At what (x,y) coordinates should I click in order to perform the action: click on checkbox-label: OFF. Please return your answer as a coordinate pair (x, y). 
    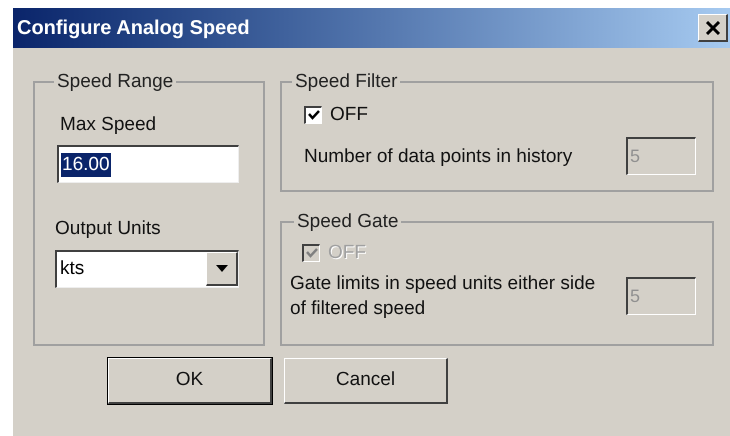
    Looking at the image, I should click on (349, 114).